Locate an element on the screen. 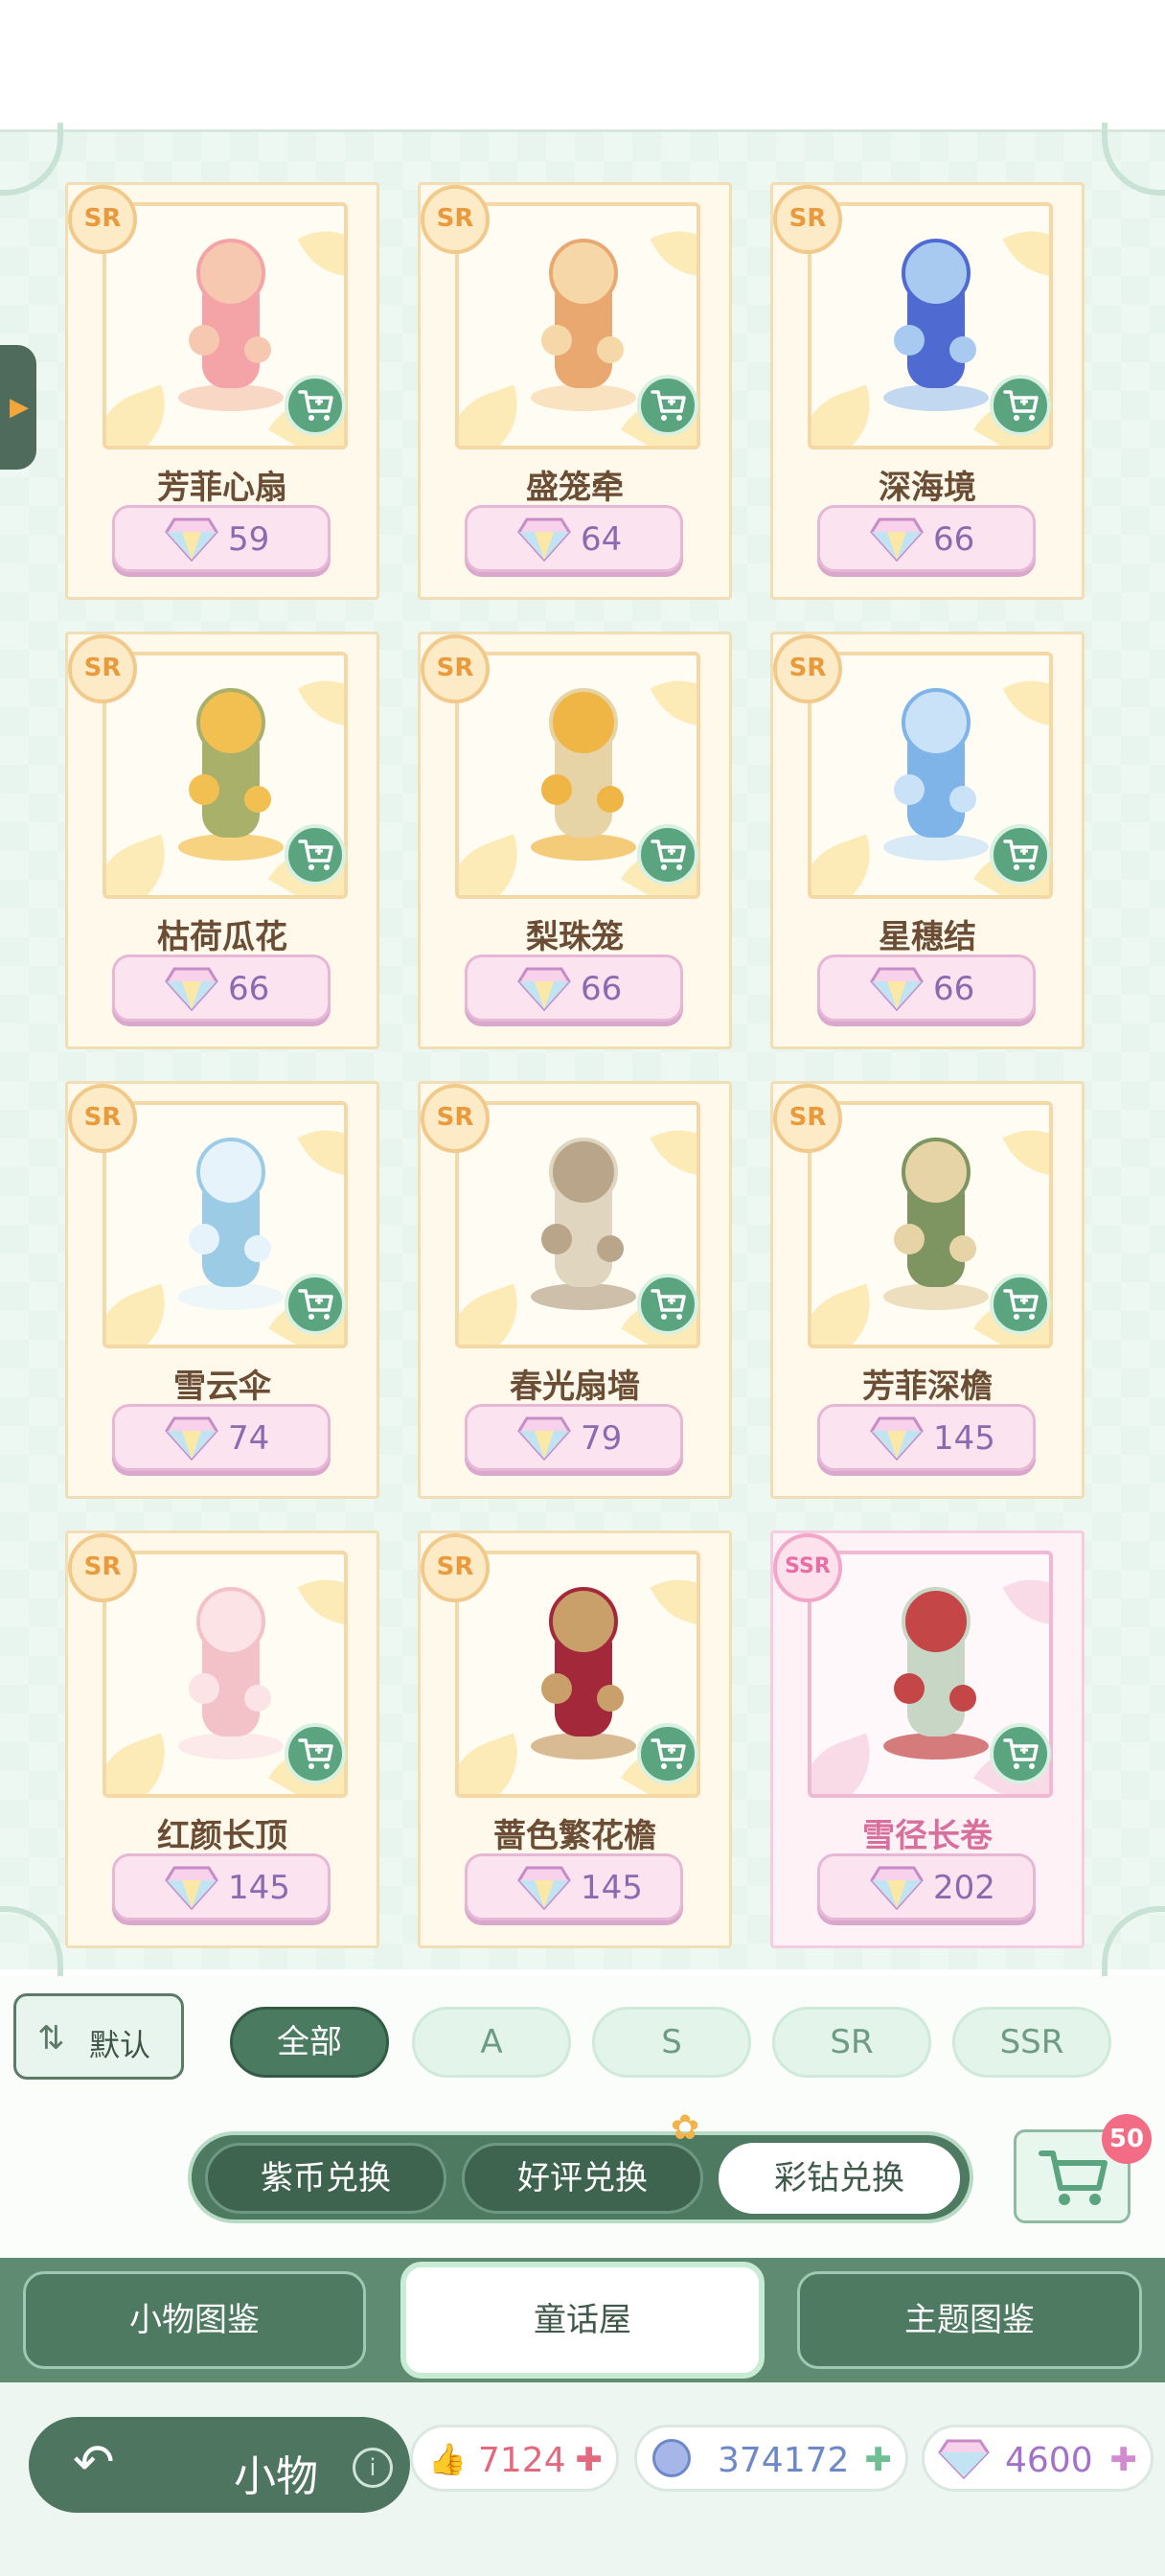 The width and height of the screenshot is (1165, 2576). item-card: SR 星穗结 66 is located at coordinates (928, 840).